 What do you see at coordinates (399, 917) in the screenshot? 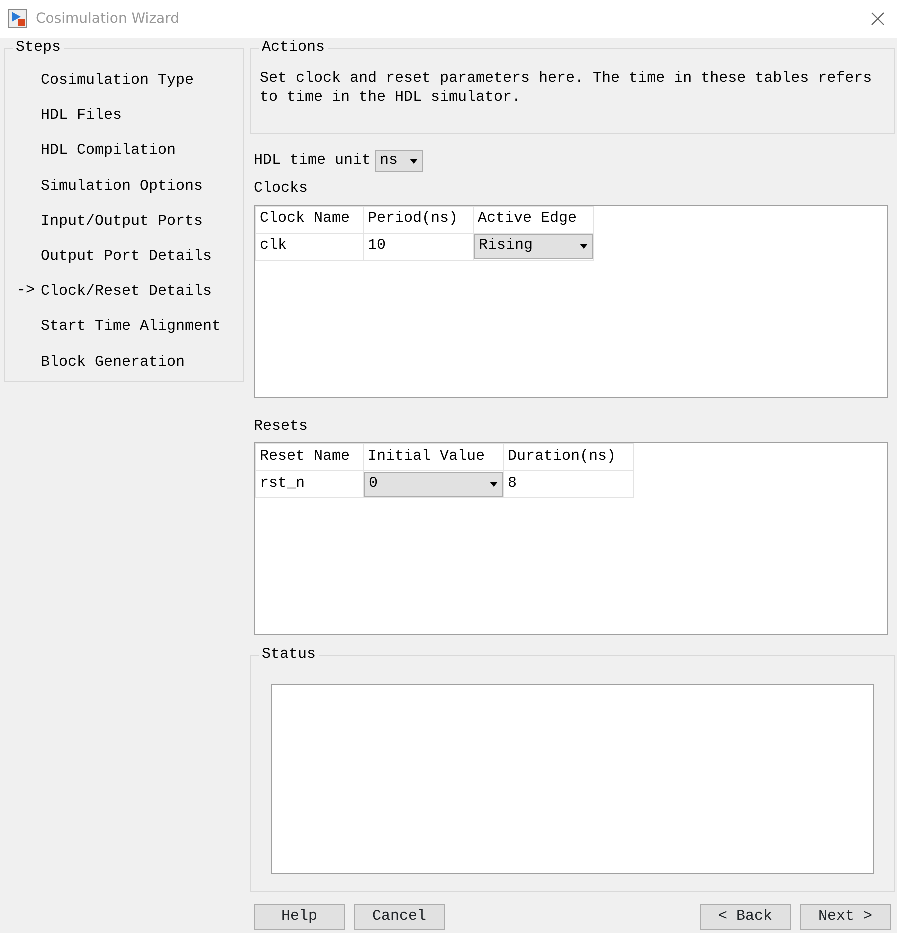
I see `wizard-button: Cancel` at bounding box center [399, 917].